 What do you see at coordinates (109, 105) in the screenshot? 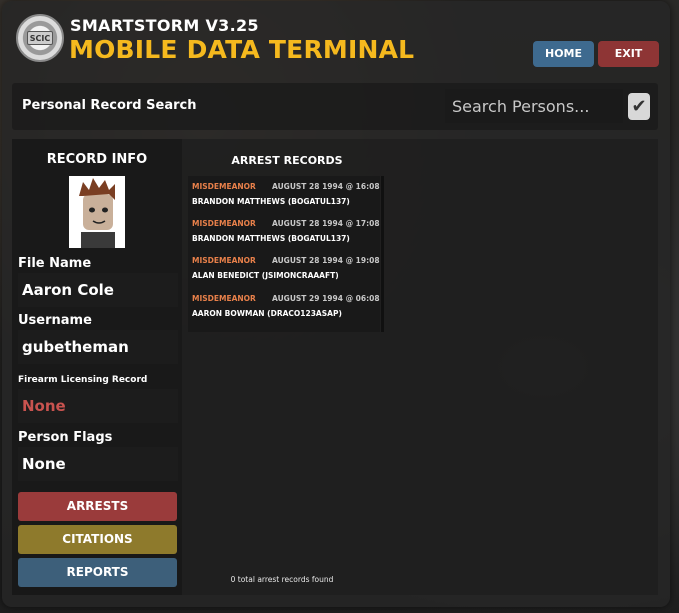
I see `search-title: Personal Record Search` at bounding box center [109, 105].